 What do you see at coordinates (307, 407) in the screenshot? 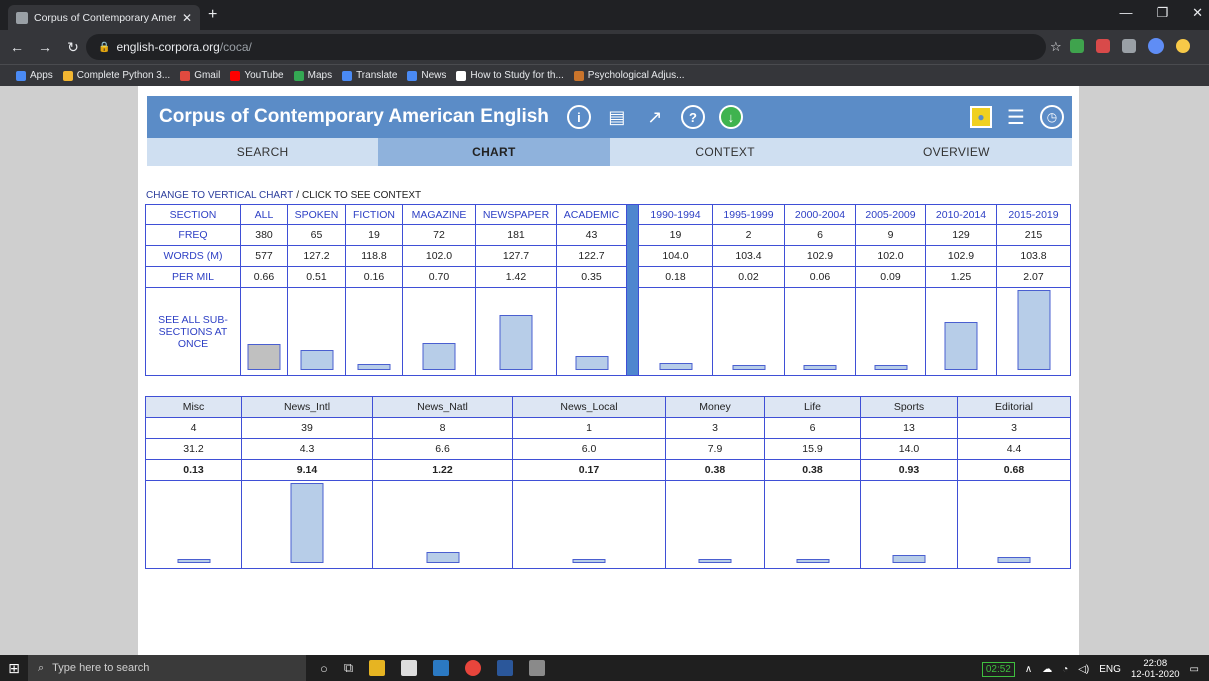
I see `header-news-intl: News_Intl` at bounding box center [307, 407].